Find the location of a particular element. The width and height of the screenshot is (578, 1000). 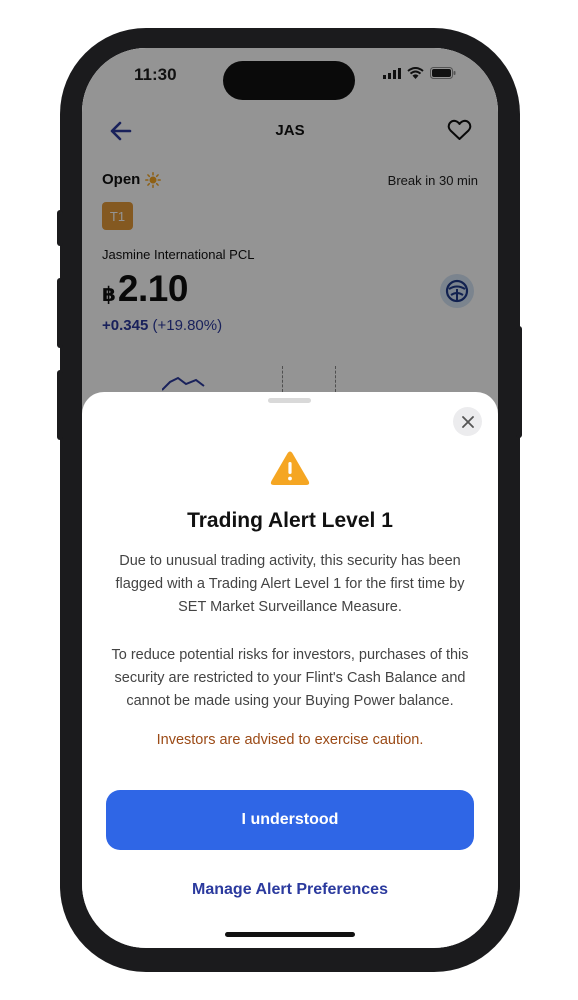

understood-button: I understood is located at coordinates (290, 820).